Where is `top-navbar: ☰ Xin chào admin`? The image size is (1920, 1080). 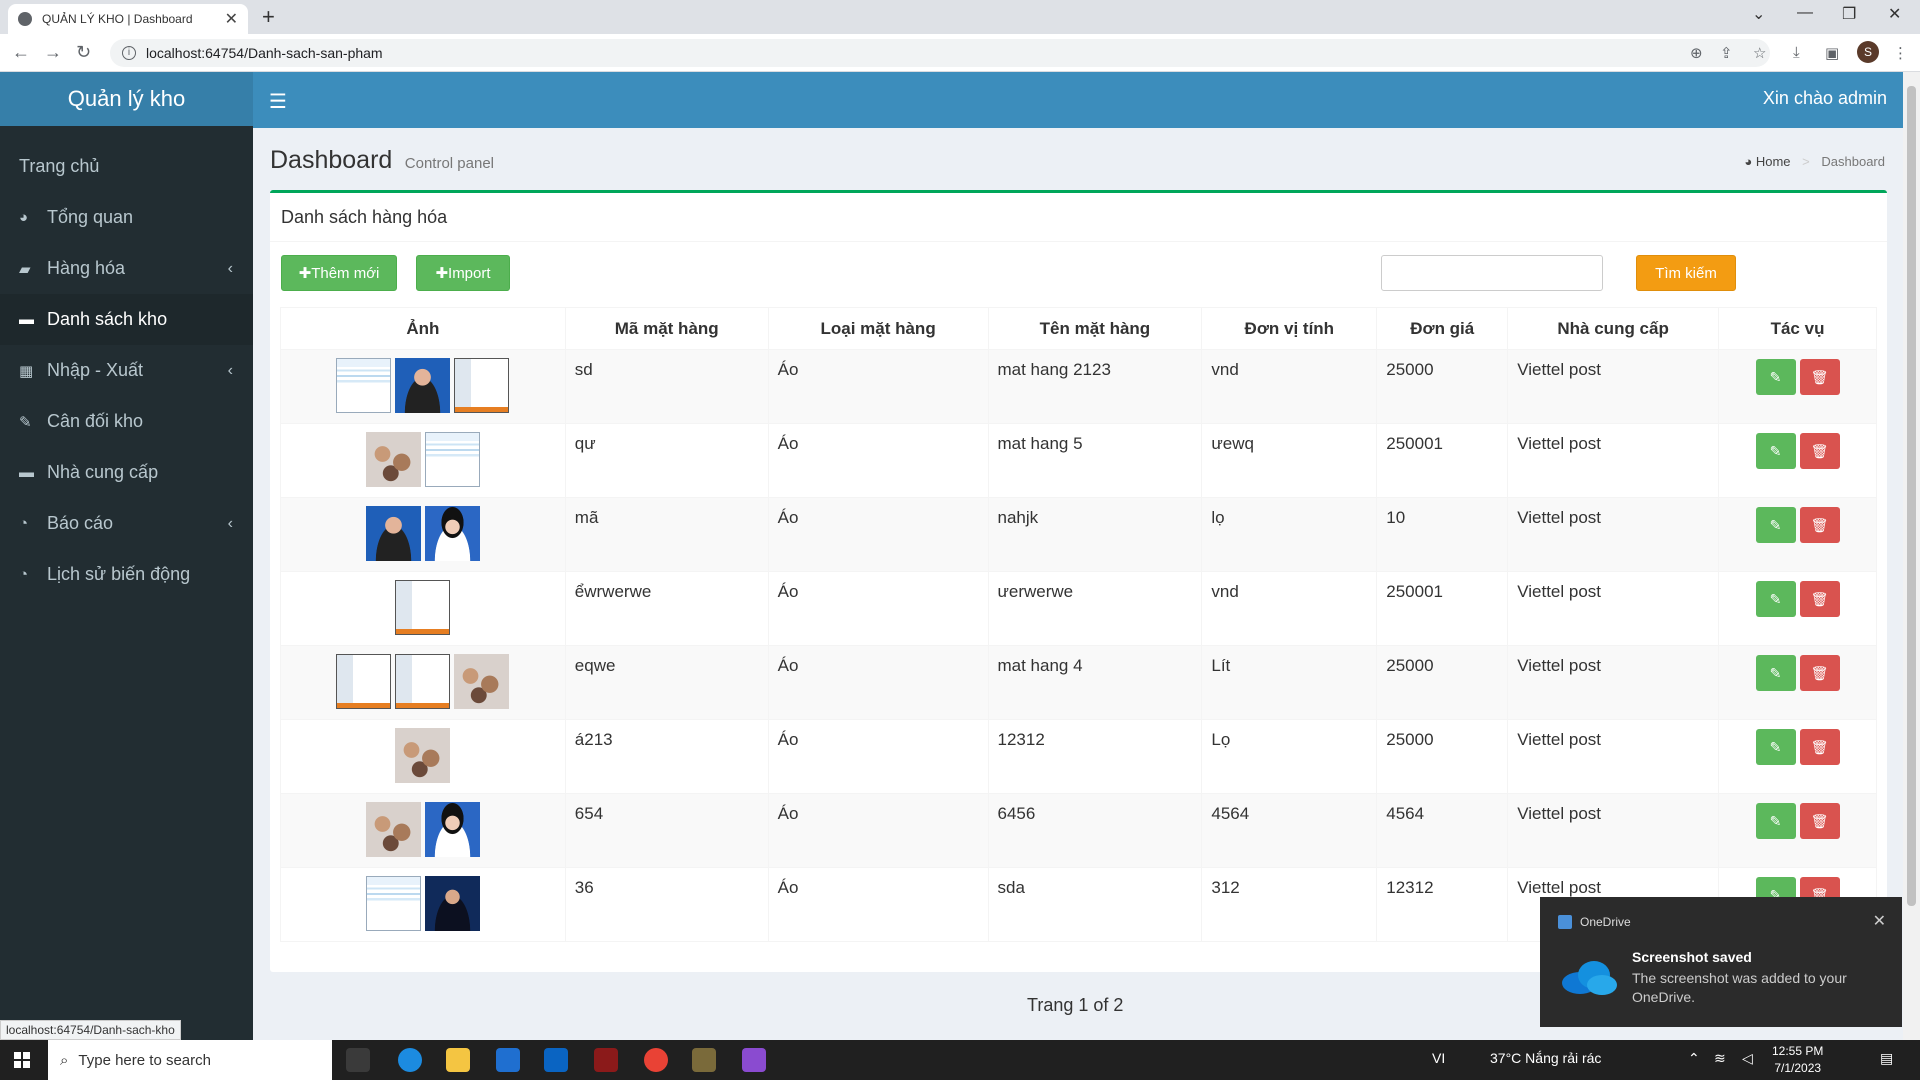
top-navbar: ☰ Xin chào admin is located at coordinates (1078, 100).